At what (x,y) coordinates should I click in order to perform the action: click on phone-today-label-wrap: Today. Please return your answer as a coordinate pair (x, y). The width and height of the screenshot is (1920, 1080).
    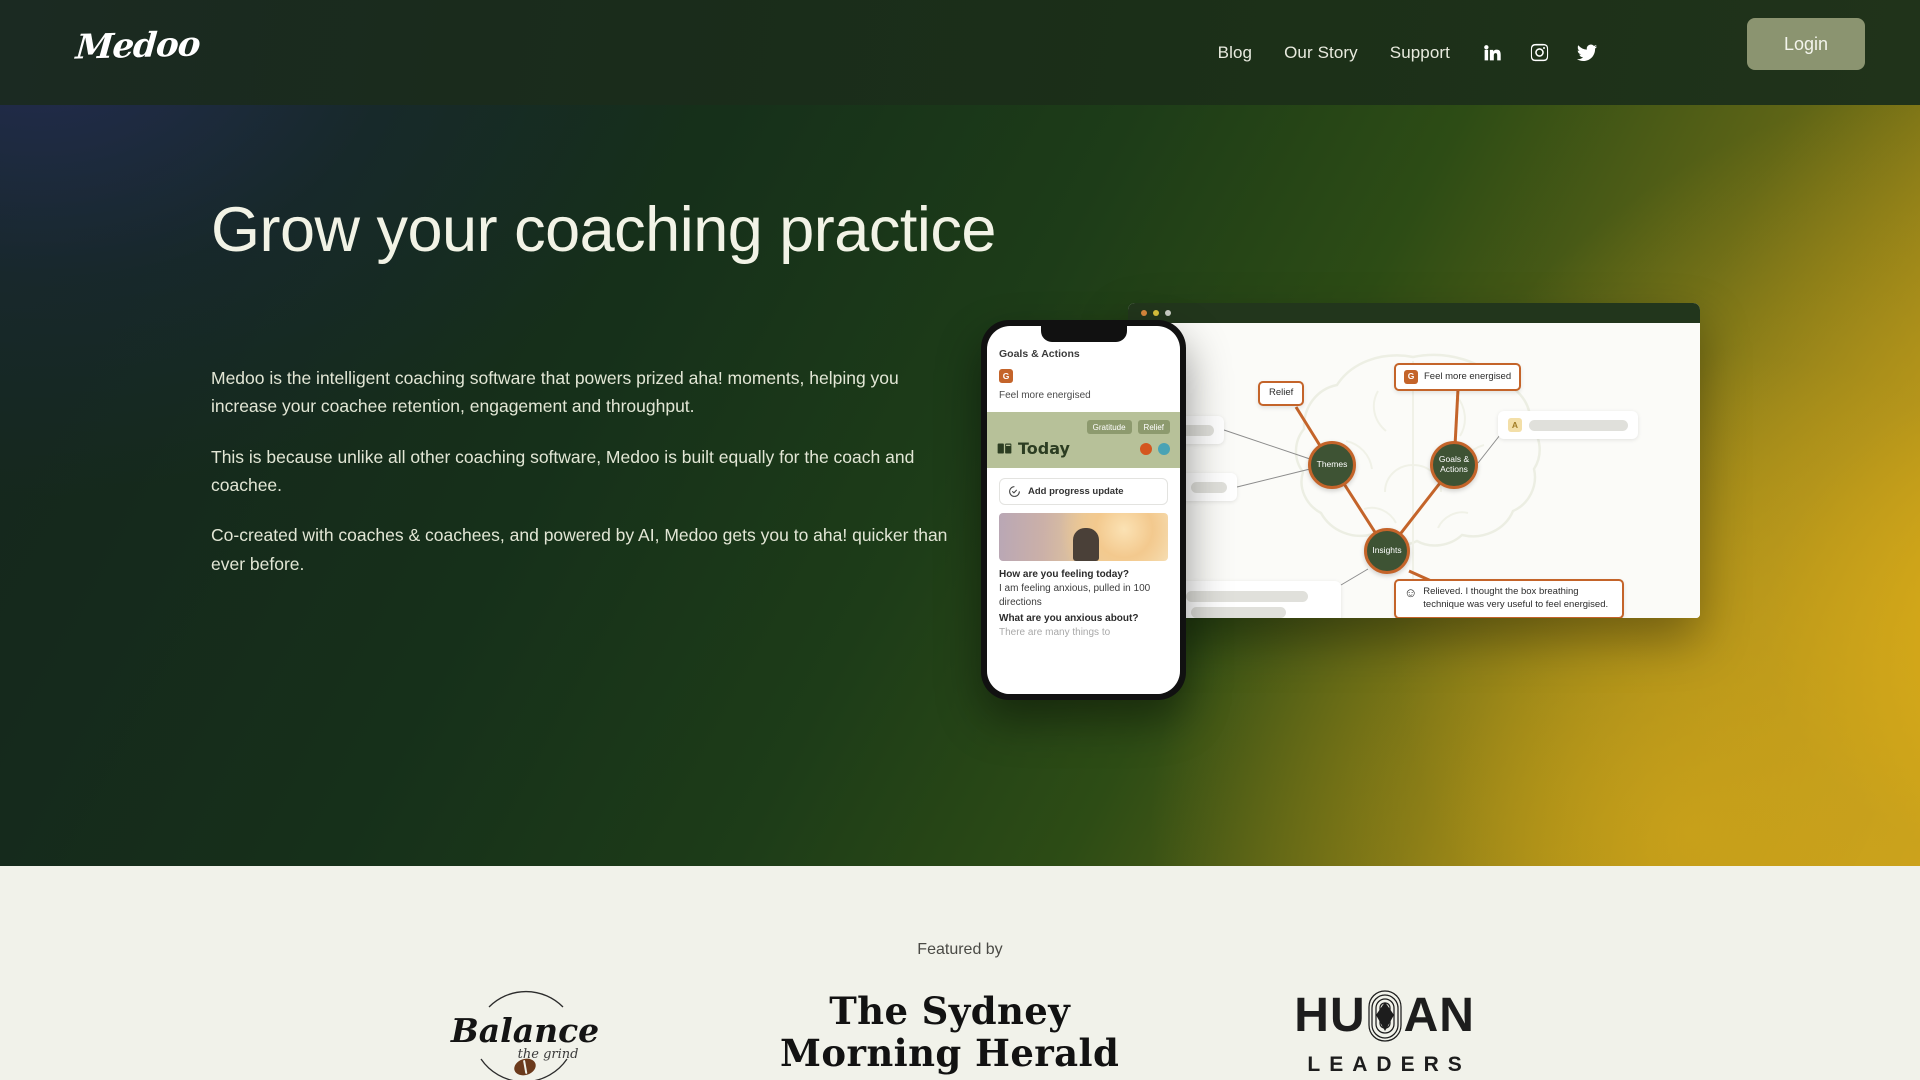
    Looking at the image, I should click on (1033, 448).